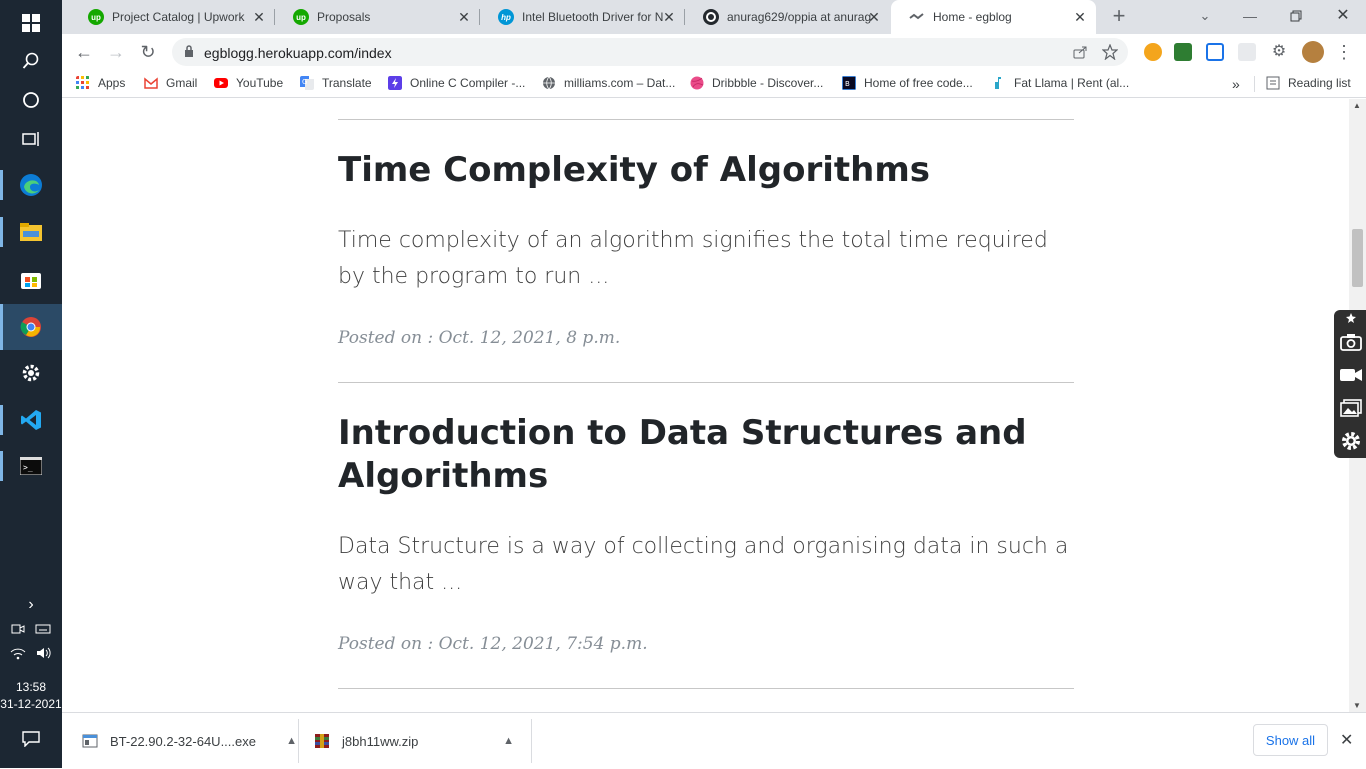 The height and width of the screenshot is (769, 1366). I want to click on gear-icon, so click(1351, 441).